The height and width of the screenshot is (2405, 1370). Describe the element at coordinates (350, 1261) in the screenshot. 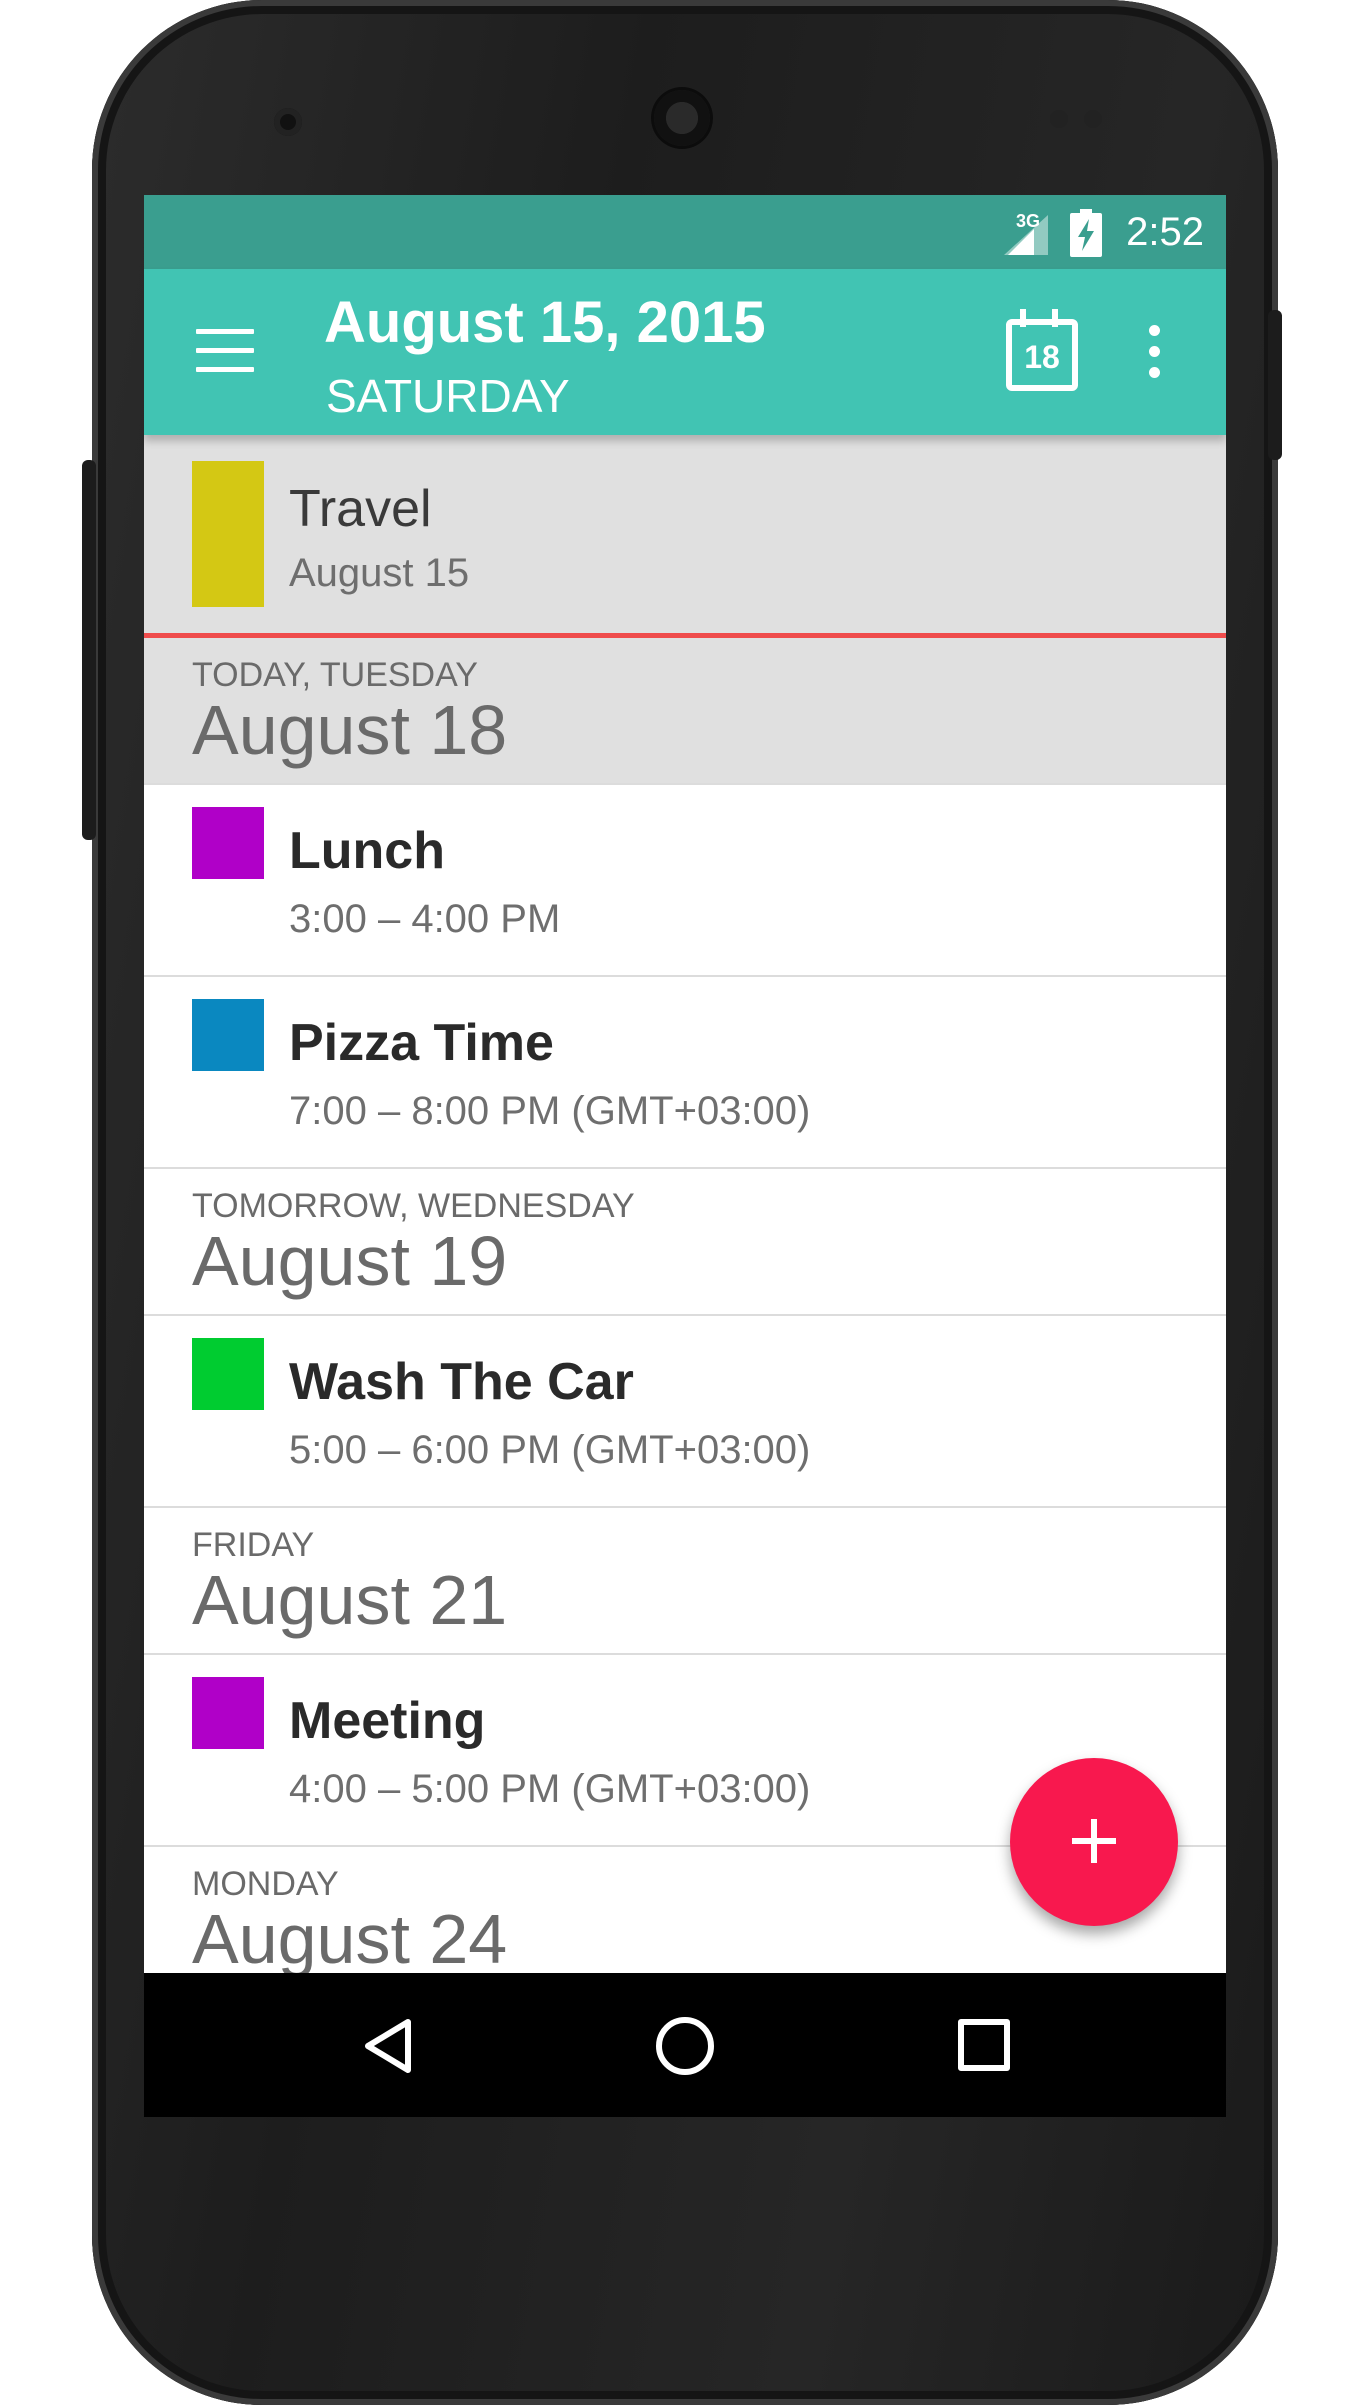

I see `day-date: August 19` at that location.